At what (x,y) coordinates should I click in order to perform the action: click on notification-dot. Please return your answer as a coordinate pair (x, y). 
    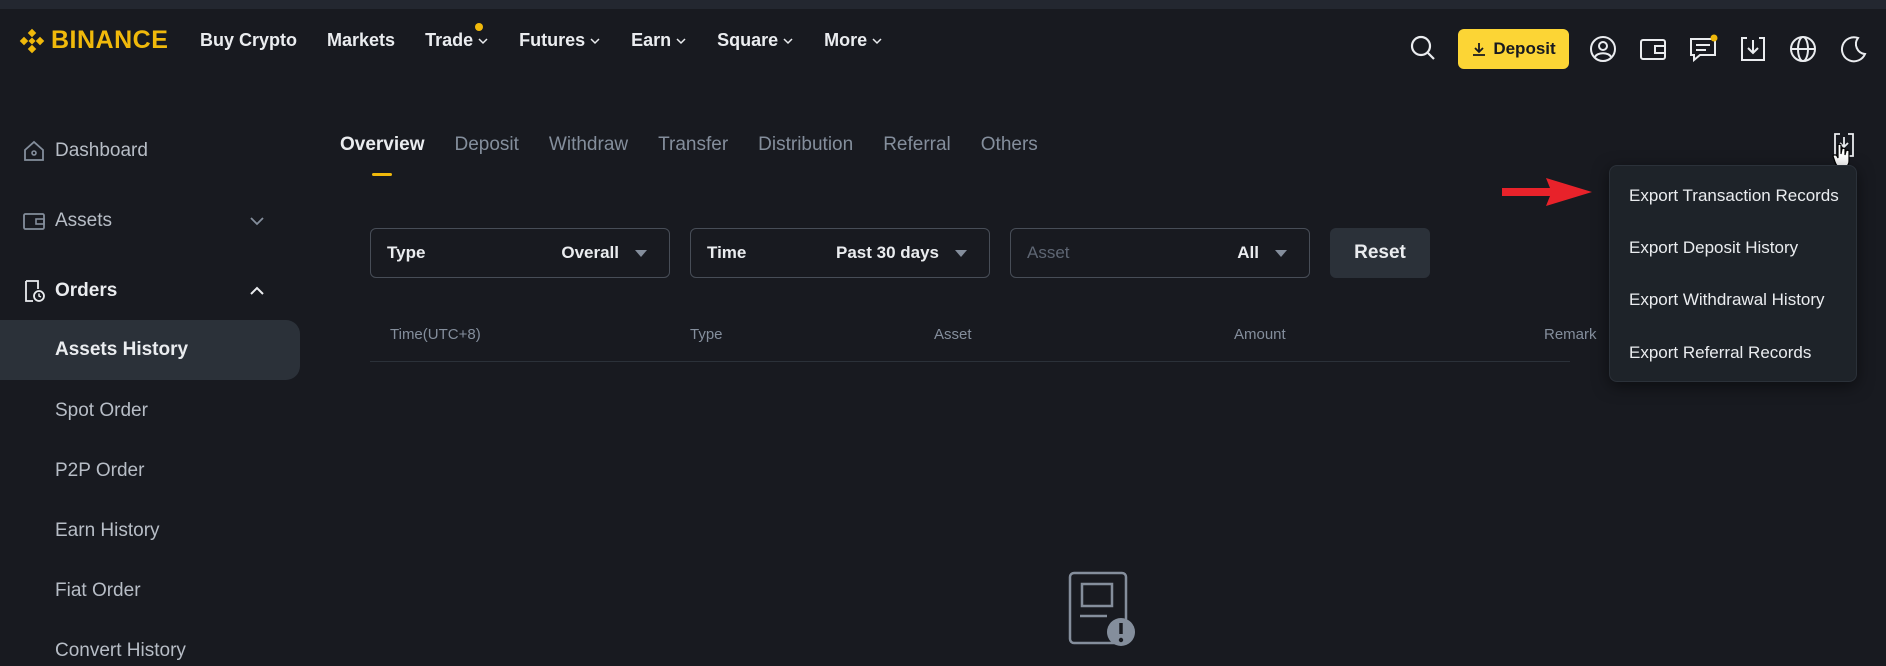
    Looking at the image, I should click on (479, 27).